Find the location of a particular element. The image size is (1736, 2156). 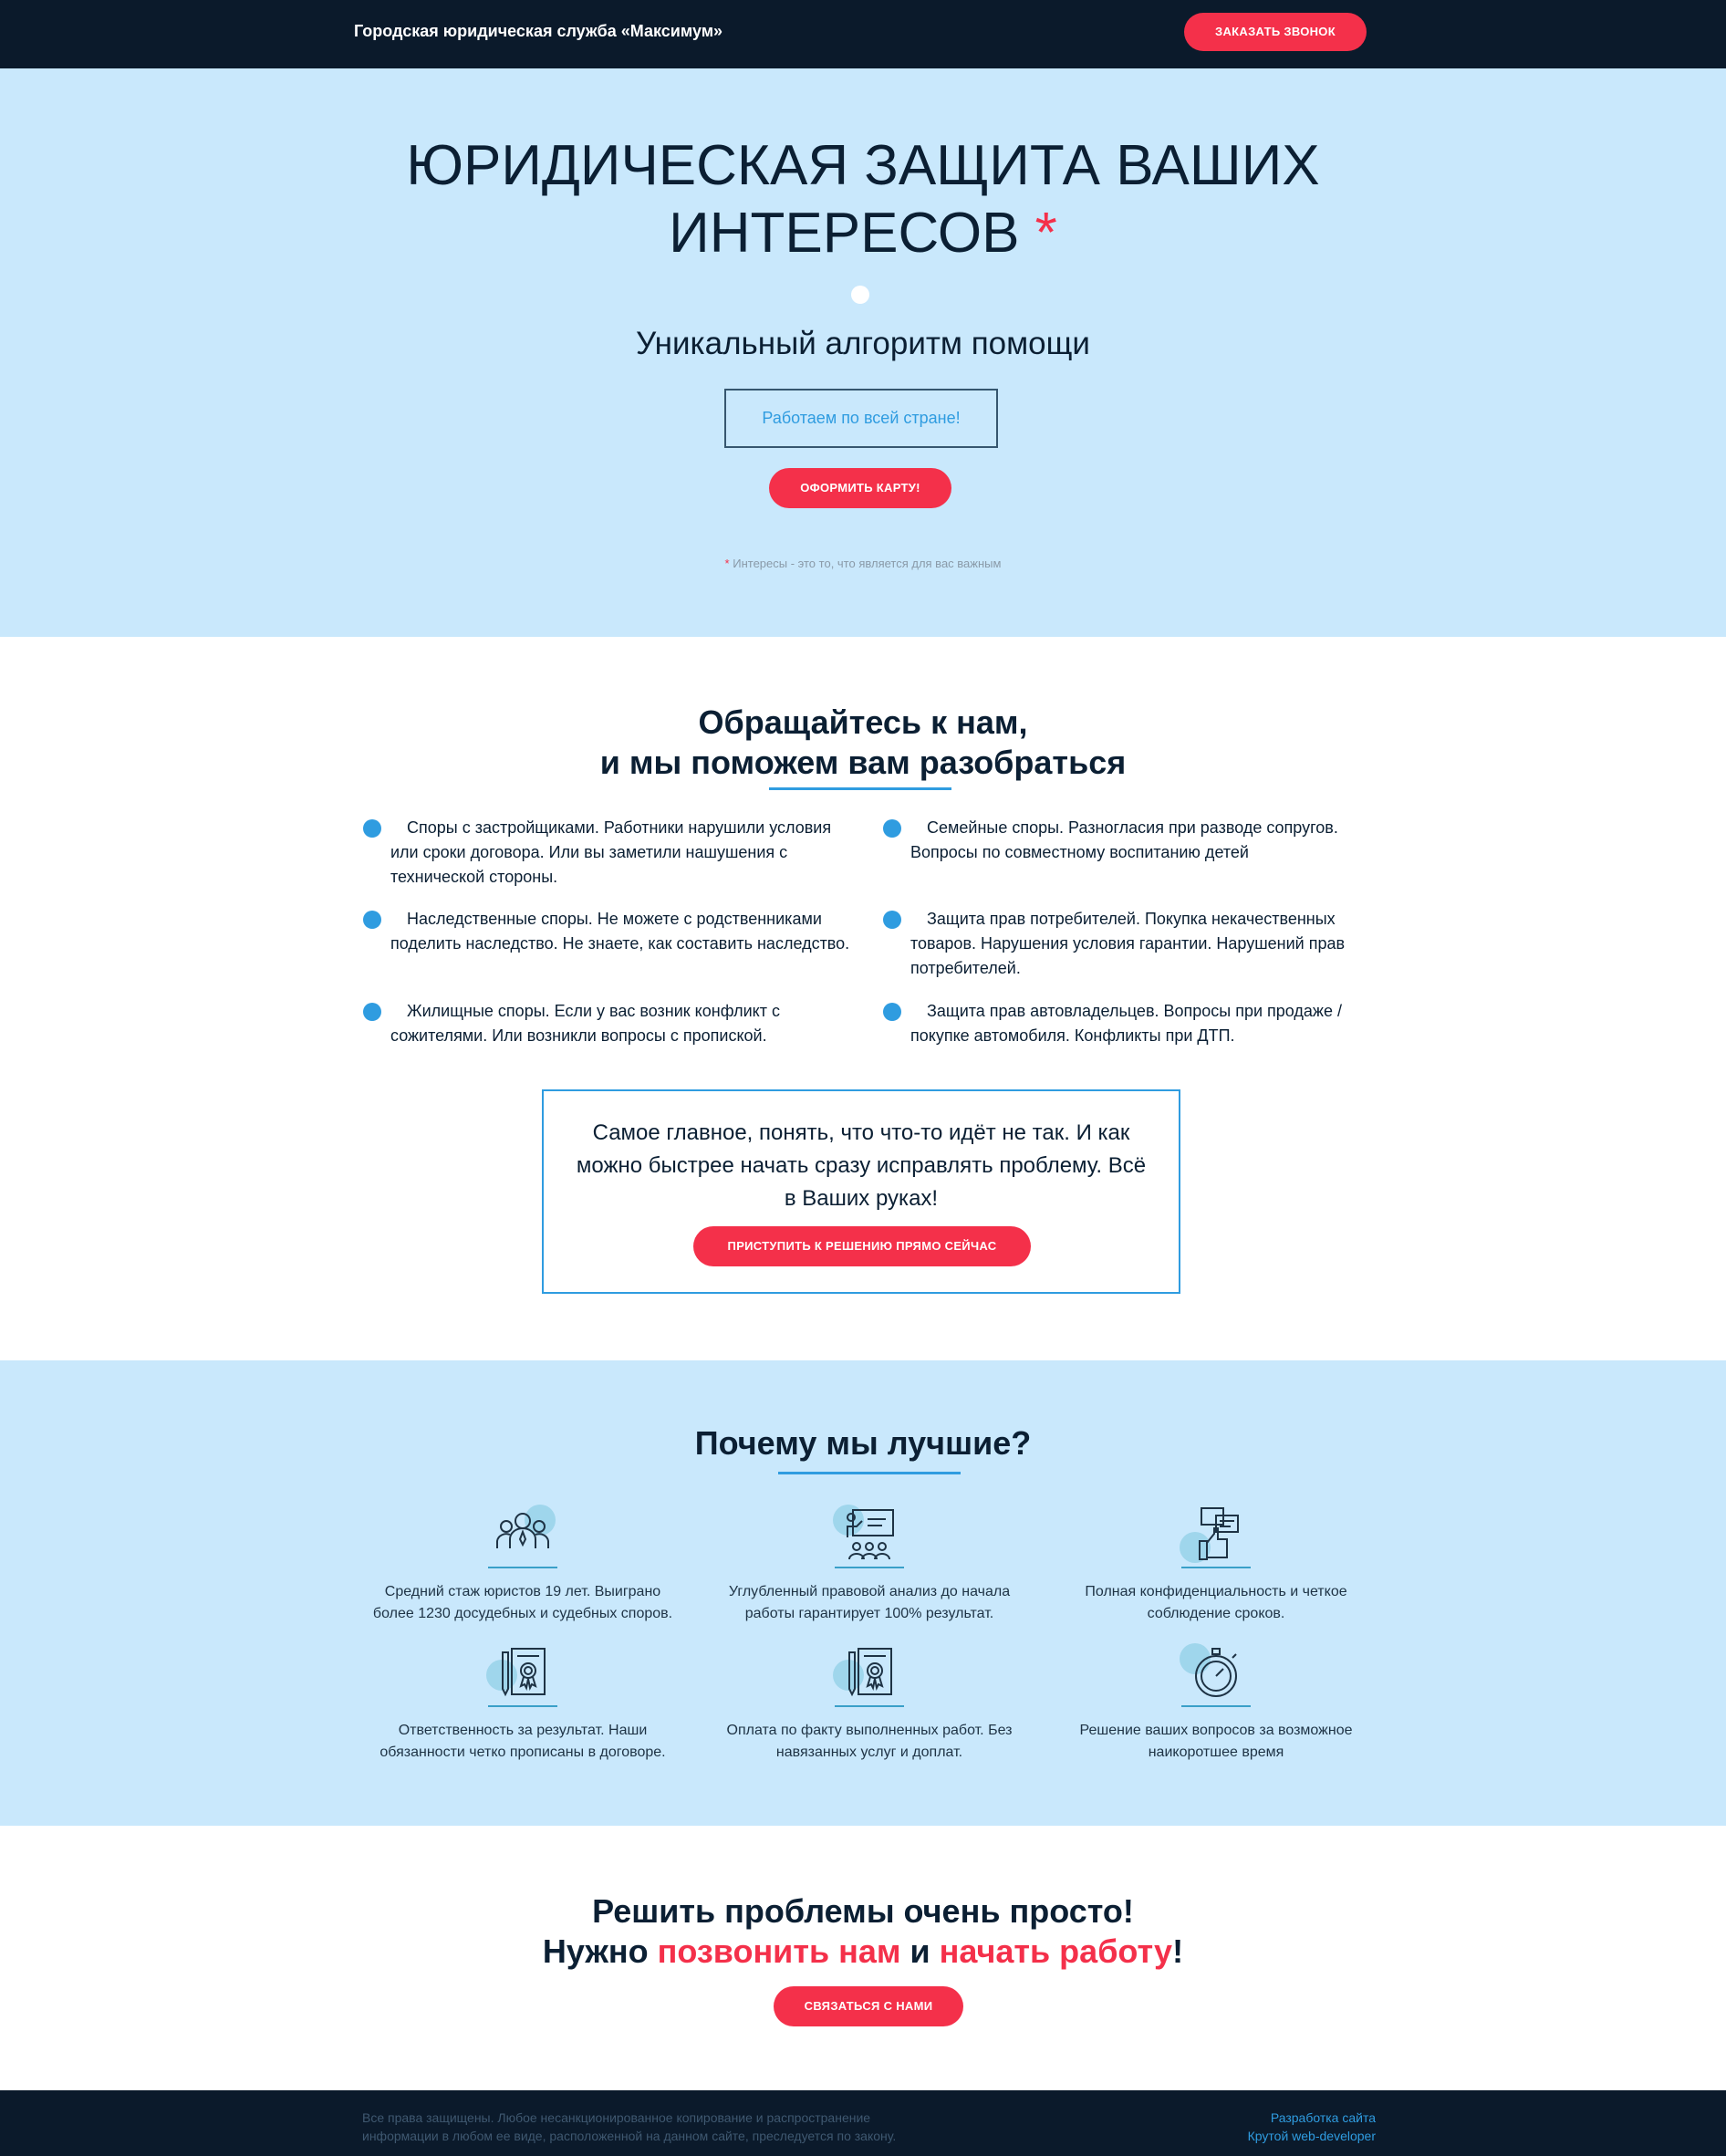

presentation-icon is located at coordinates (869, 1537).